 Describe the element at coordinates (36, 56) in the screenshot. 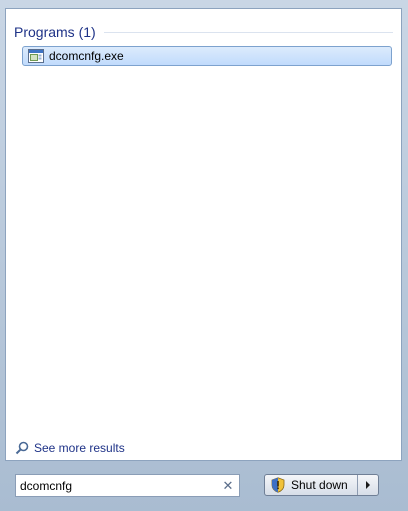

I see `app-window-icon` at that location.